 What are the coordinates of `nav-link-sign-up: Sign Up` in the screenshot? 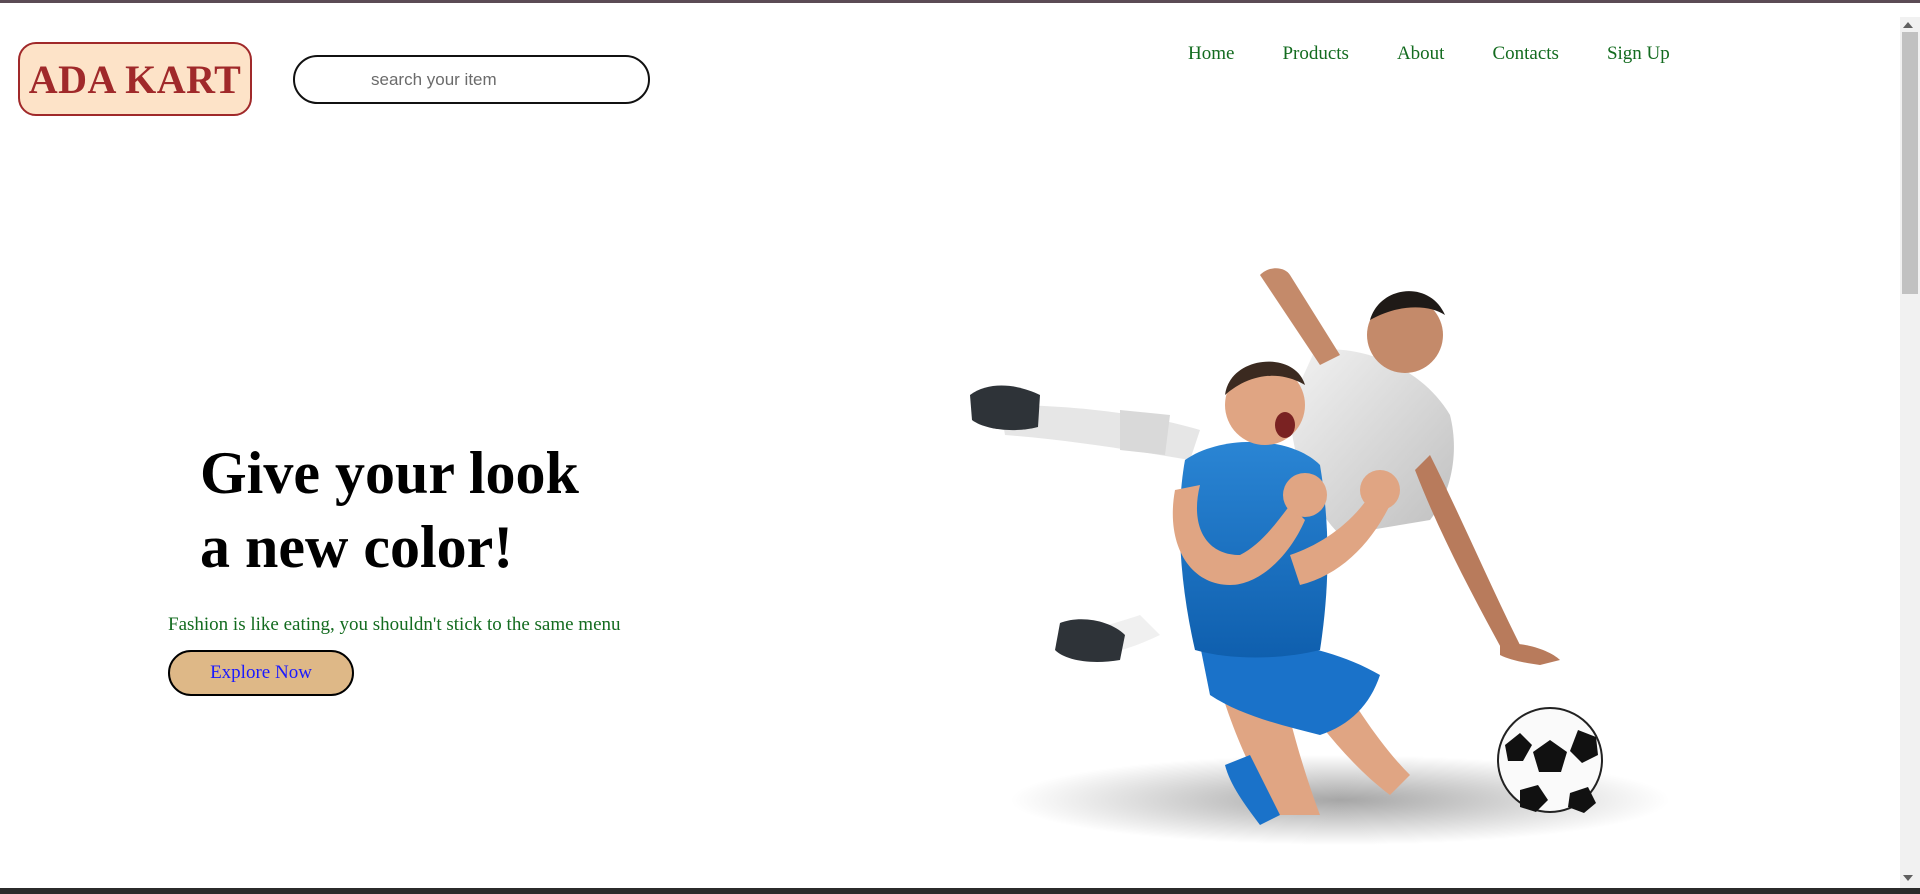 It's located at (1638, 54).